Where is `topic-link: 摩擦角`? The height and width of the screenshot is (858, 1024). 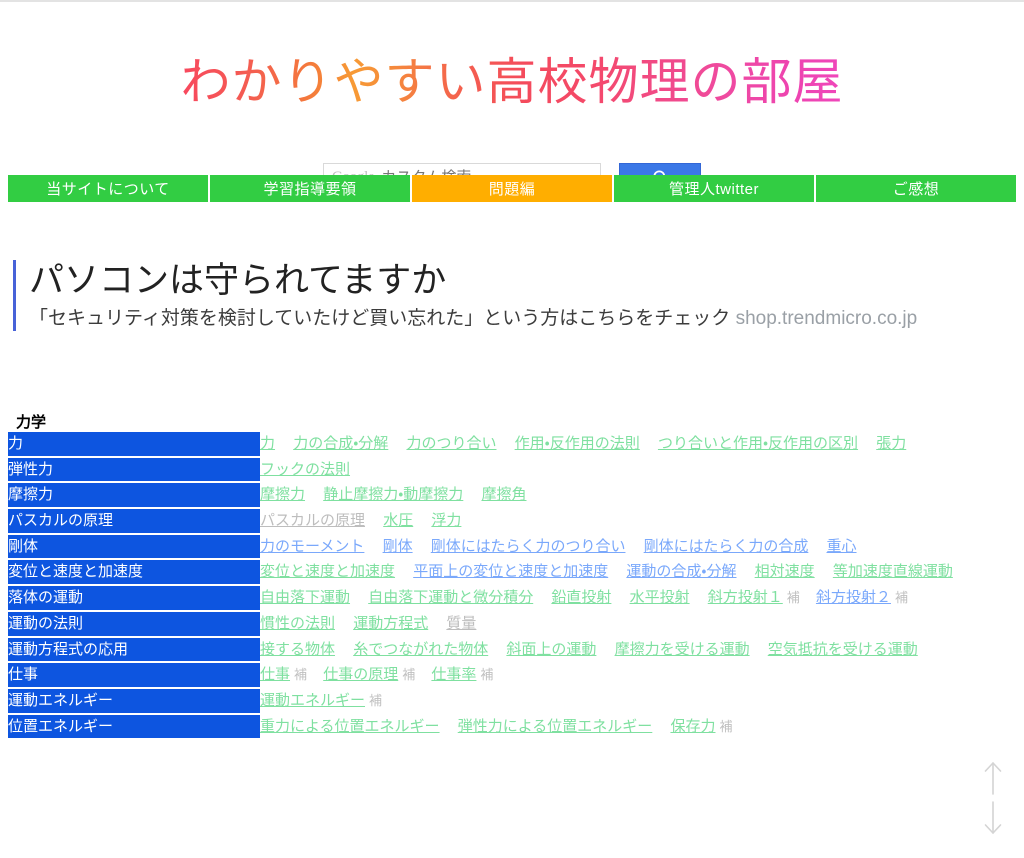 topic-link: 摩擦角 is located at coordinates (503, 494).